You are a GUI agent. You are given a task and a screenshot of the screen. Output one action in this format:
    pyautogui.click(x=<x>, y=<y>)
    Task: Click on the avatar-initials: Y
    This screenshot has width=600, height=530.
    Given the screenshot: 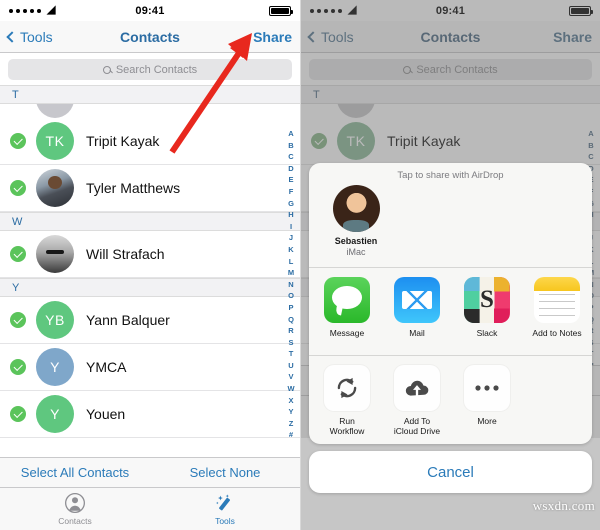 What is the action you would take?
    pyautogui.click(x=55, y=367)
    